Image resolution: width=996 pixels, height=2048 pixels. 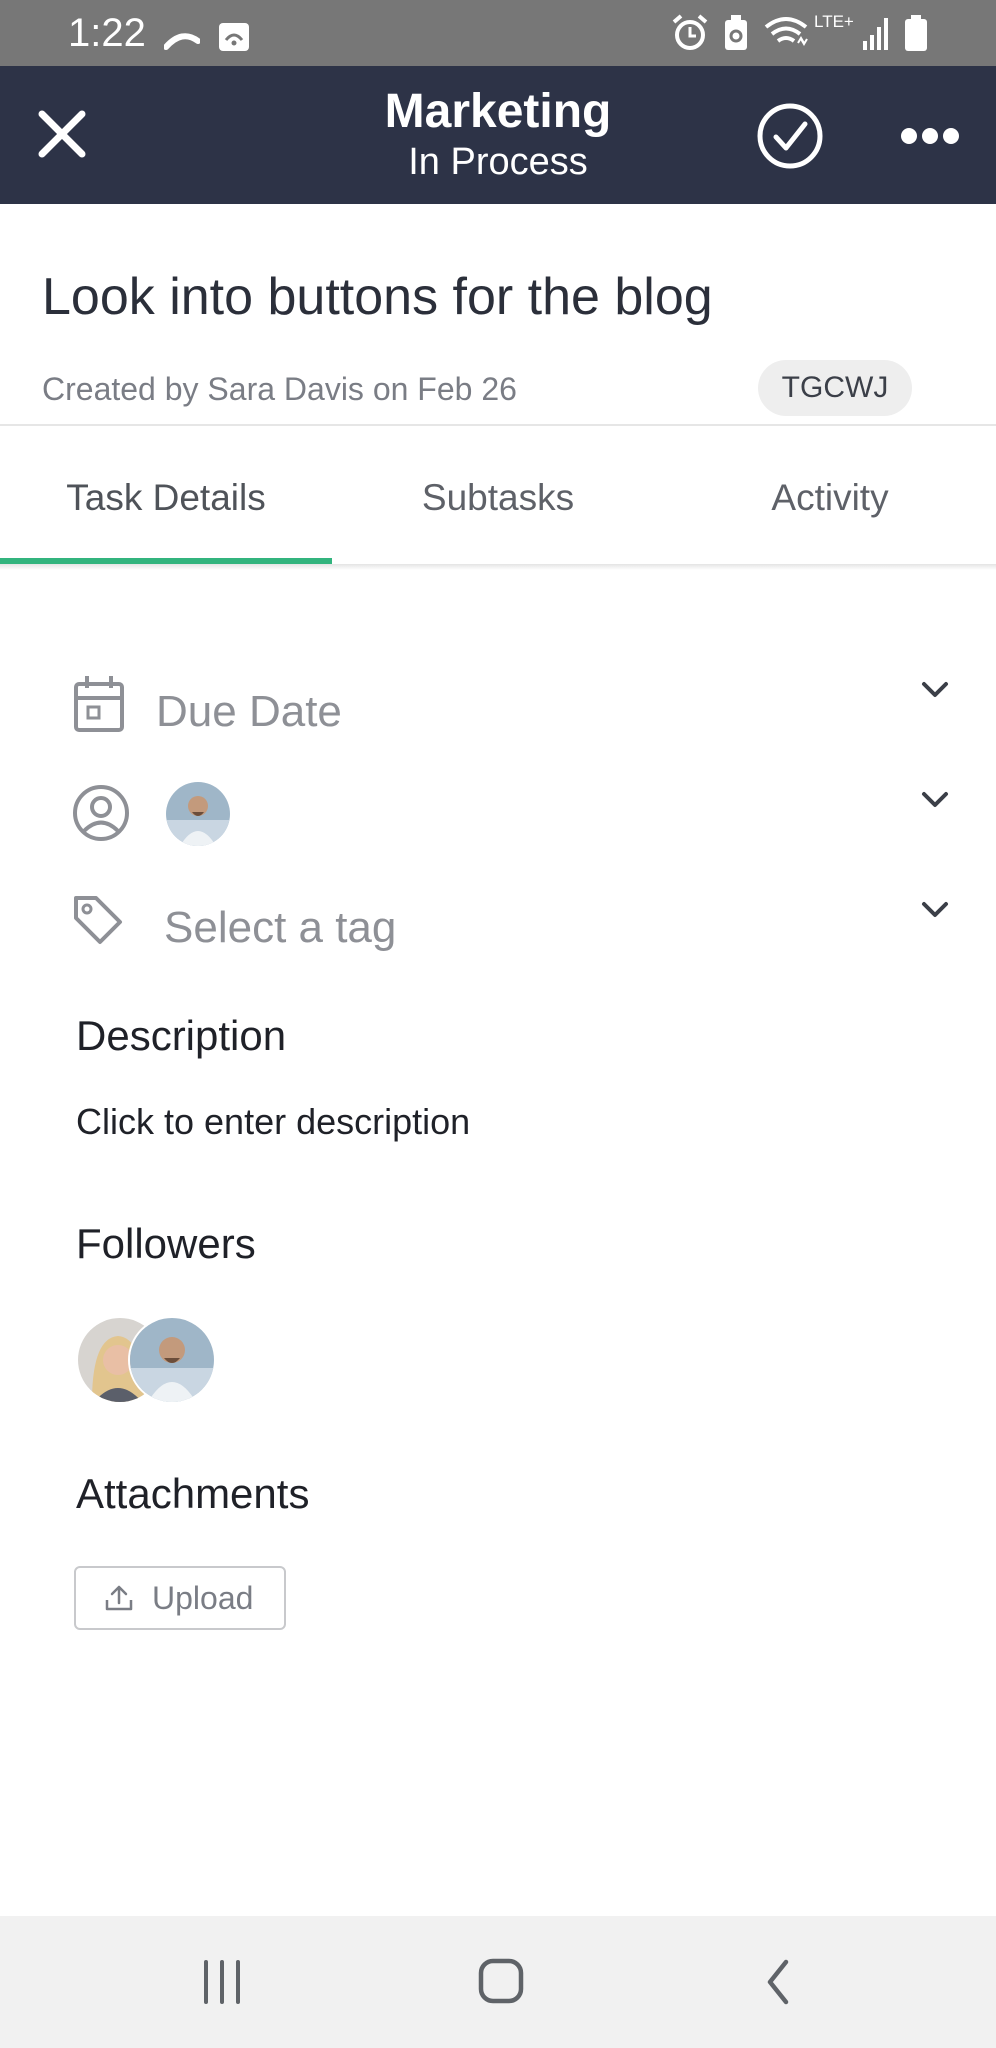 I want to click on image-icon, so click(x=234, y=37).